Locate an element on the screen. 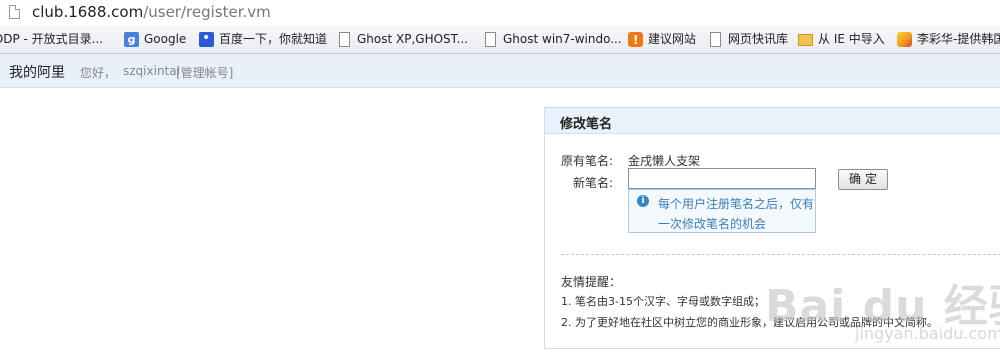 The image size is (1000, 364). confirm-button: 确定 is located at coordinates (863, 179).